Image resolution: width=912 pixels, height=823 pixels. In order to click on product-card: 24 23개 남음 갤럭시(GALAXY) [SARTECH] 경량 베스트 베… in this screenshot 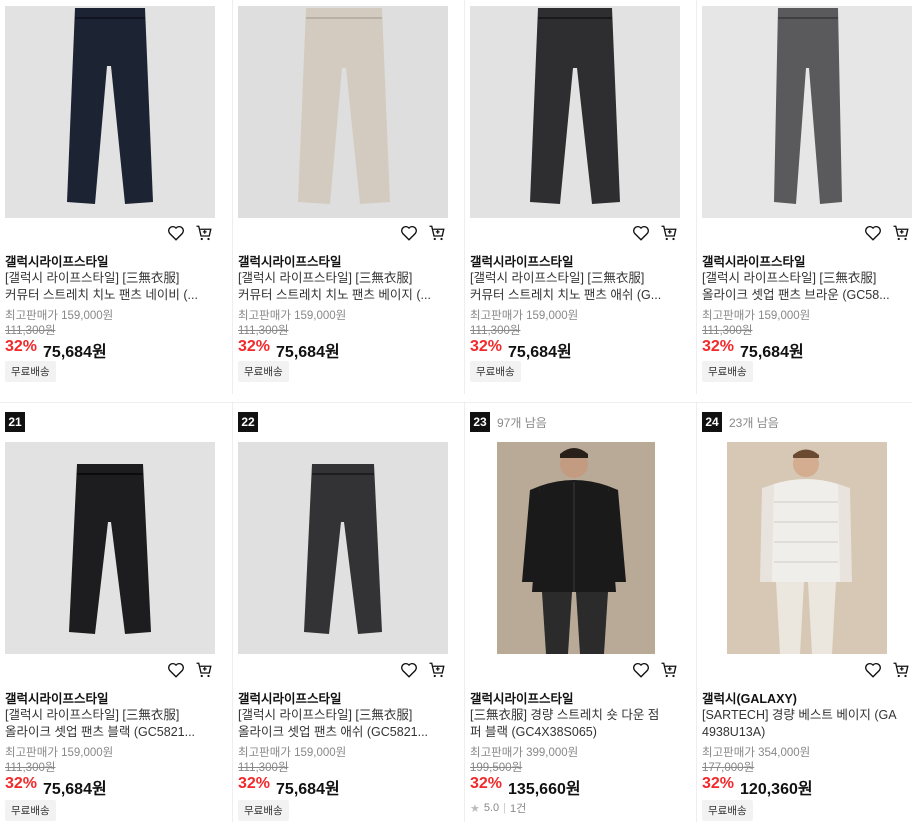, I will do `click(804, 612)`.